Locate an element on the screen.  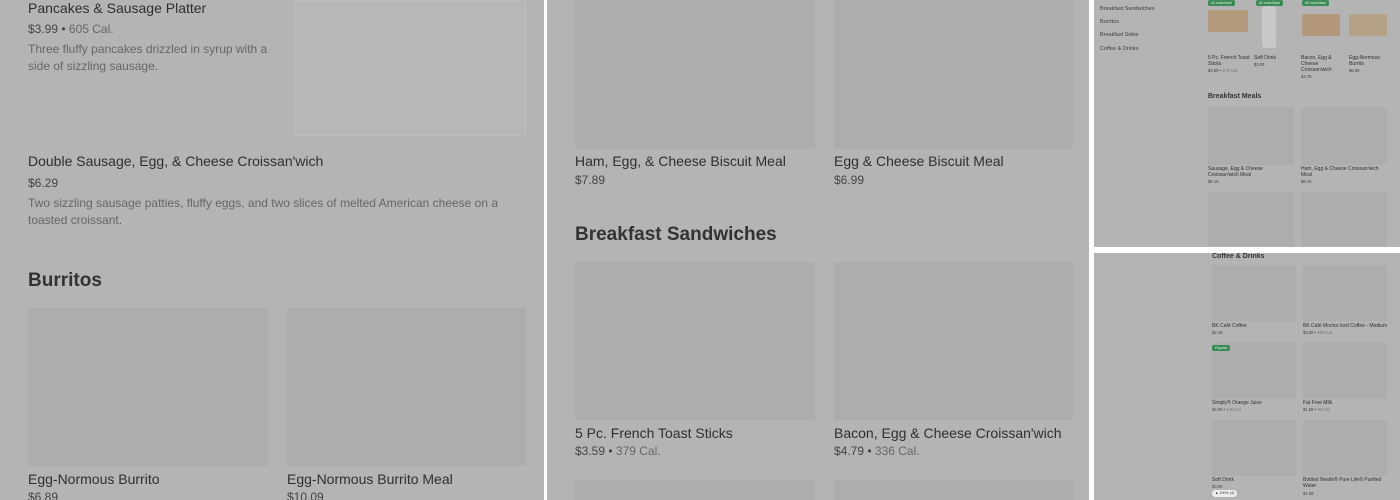
item-price: $3.99 is located at coordinates (43, 29).